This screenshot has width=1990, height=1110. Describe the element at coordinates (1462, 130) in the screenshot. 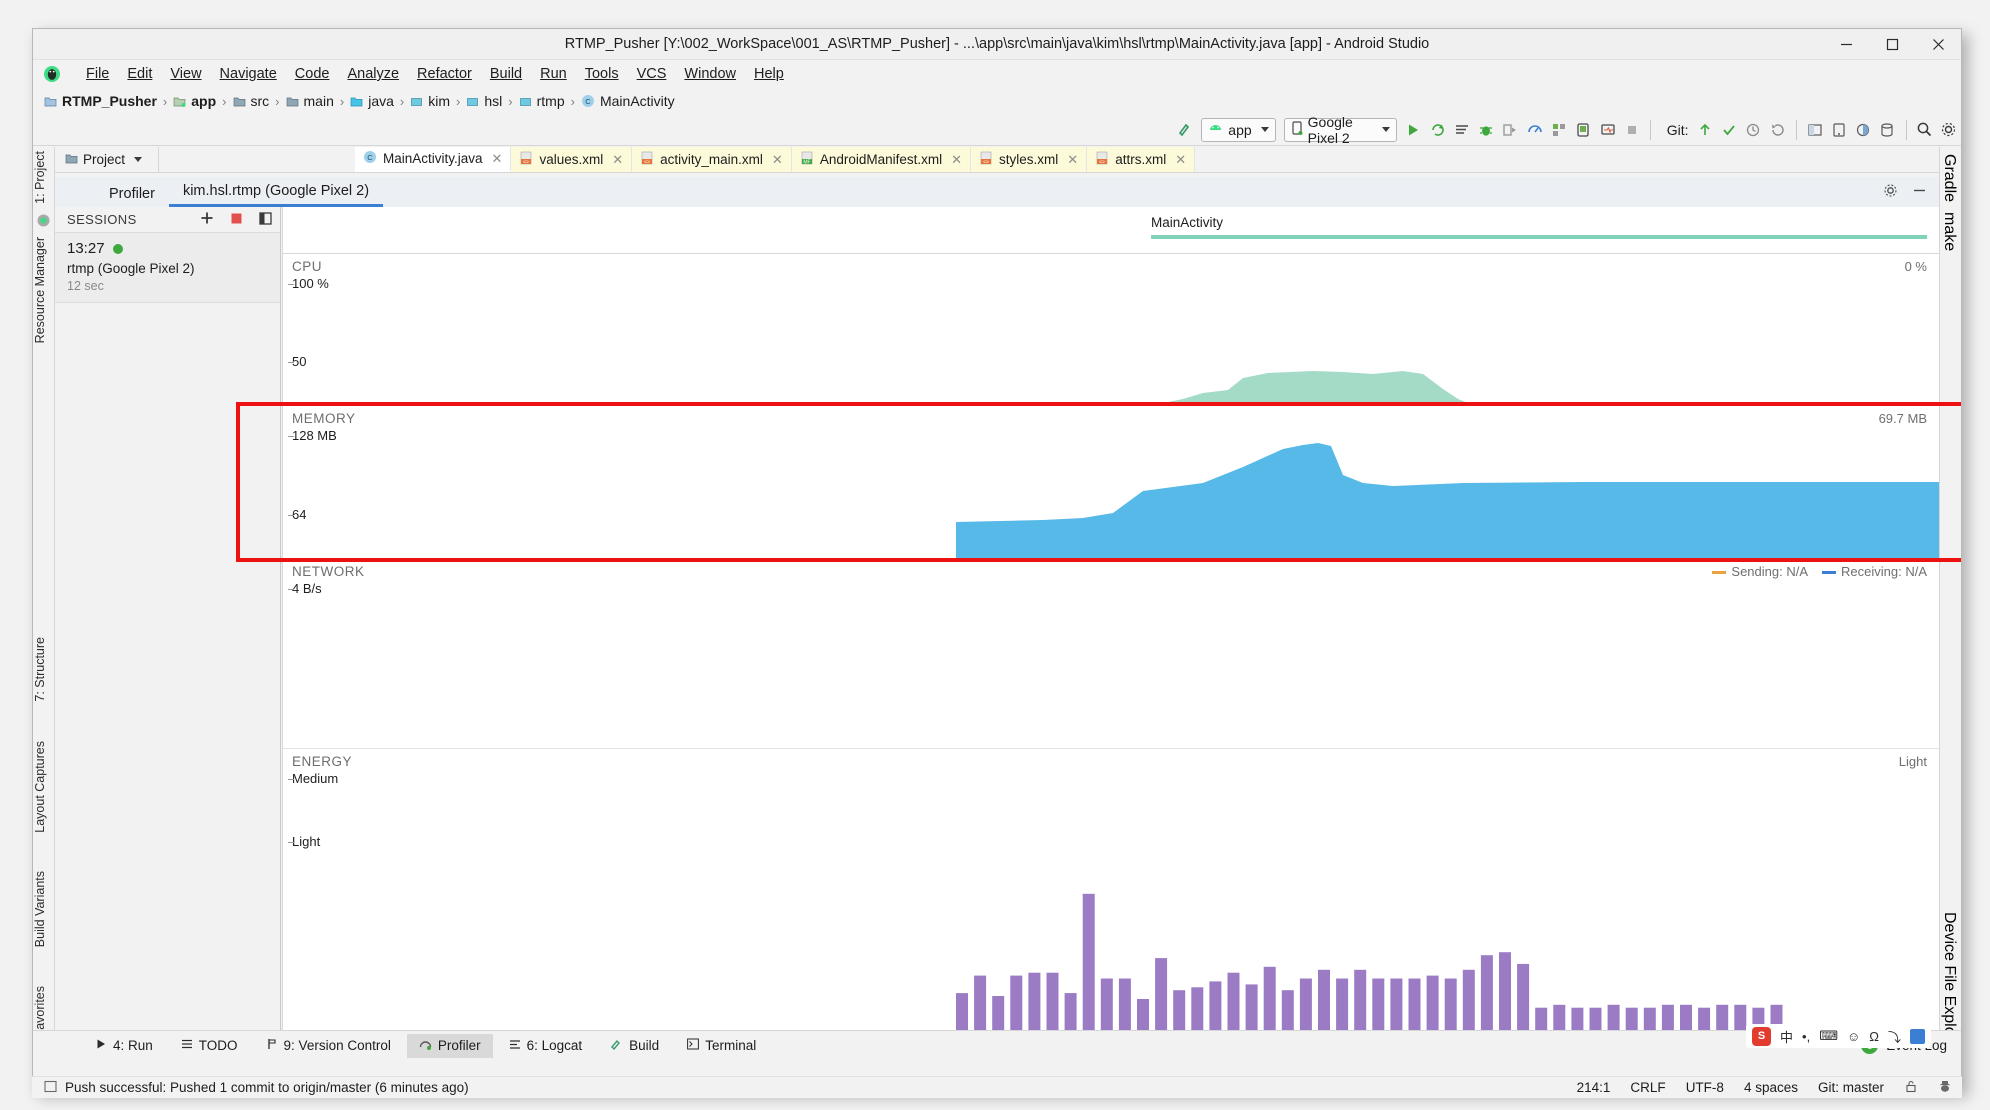

I see `apply-code-changes-icon` at that location.